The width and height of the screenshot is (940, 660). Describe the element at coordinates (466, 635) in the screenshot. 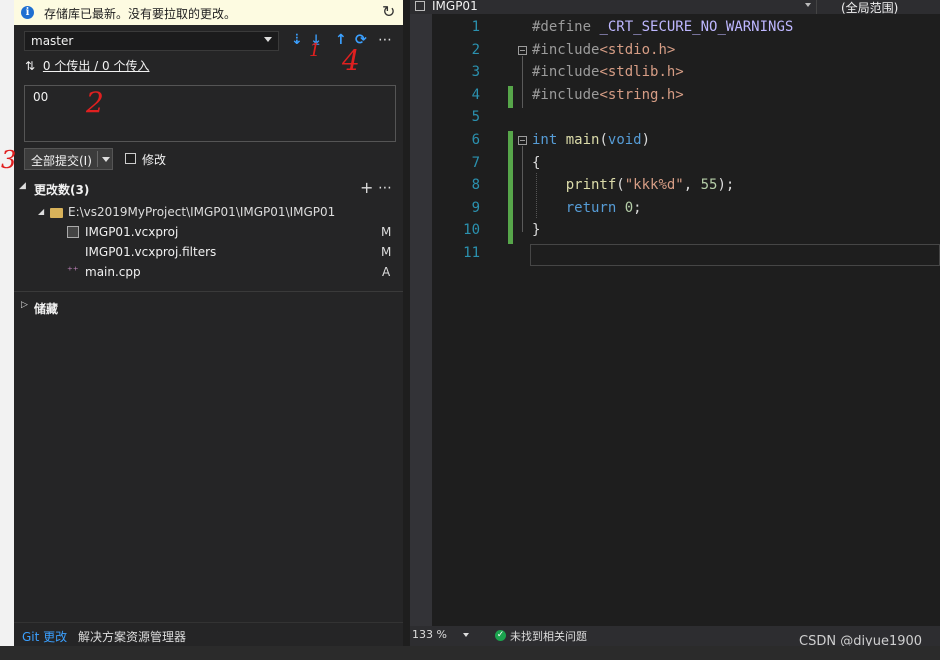

I see `zoom-chevron-icon` at that location.